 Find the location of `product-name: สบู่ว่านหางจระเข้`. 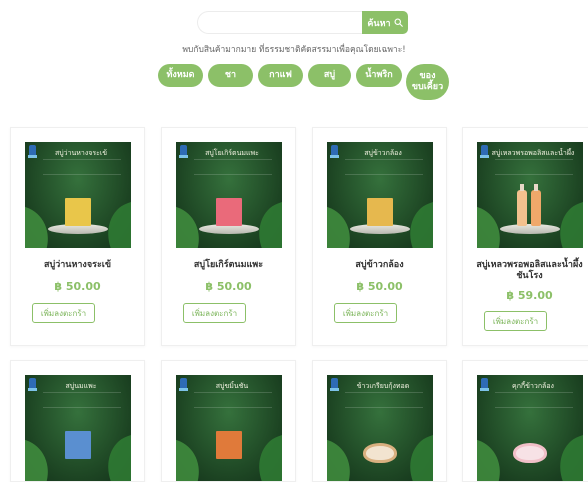

product-name: สบู่ว่านหางจระเข้ is located at coordinates (77, 265).